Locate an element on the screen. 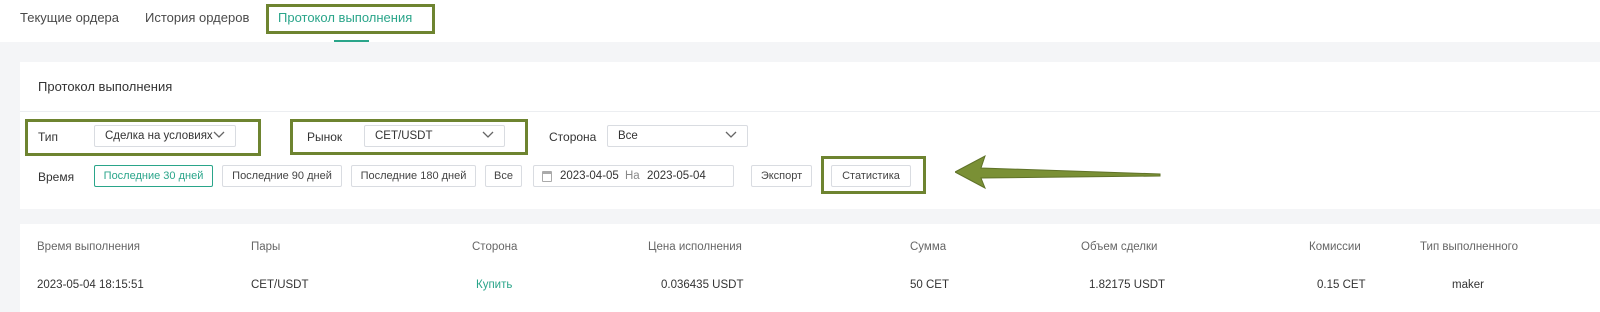 Image resolution: width=1600 pixels, height=312 pixels. side-select: Все is located at coordinates (677, 136).